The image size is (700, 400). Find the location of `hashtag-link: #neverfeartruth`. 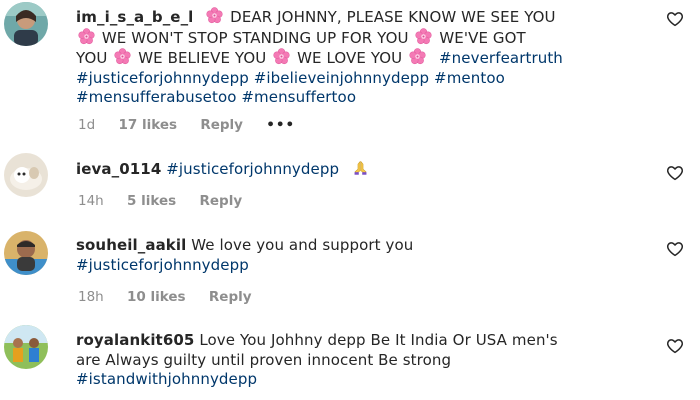

hashtag-link: #neverfeartruth is located at coordinates (501, 58).